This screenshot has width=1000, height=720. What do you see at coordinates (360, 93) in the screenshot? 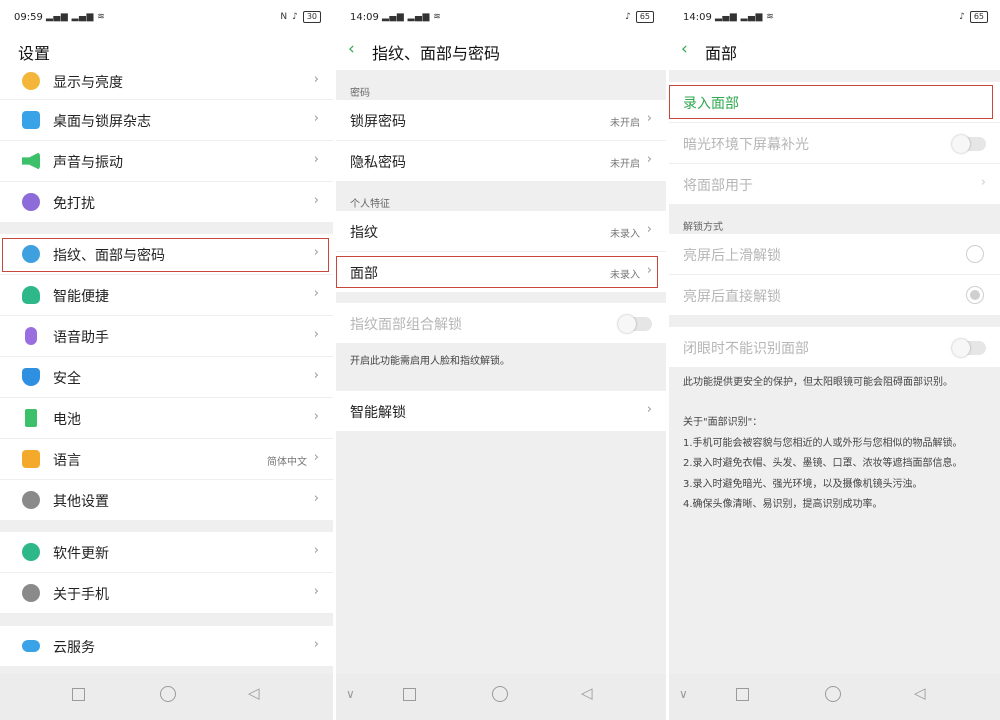
I see `section-label-password: 密码` at bounding box center [360, 93].